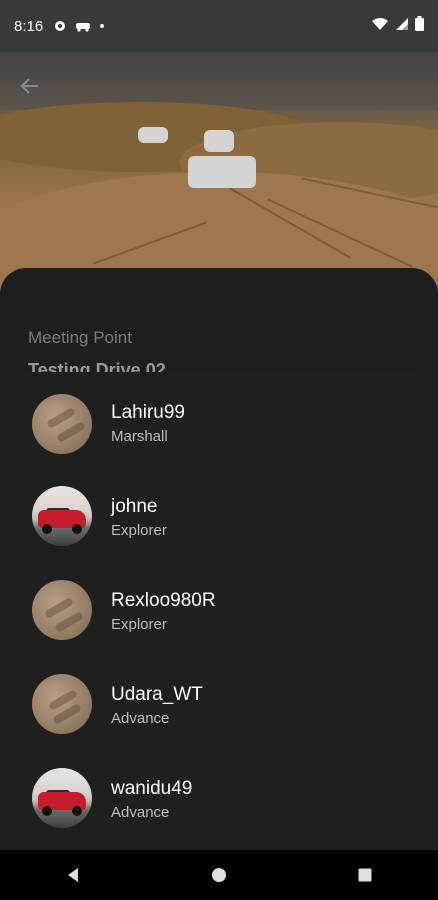 The height and width of the screenshot is (900, 438). Describe the element at coordinates (83, 26) in the screenshot. I see `car-notification-icon` at that location.